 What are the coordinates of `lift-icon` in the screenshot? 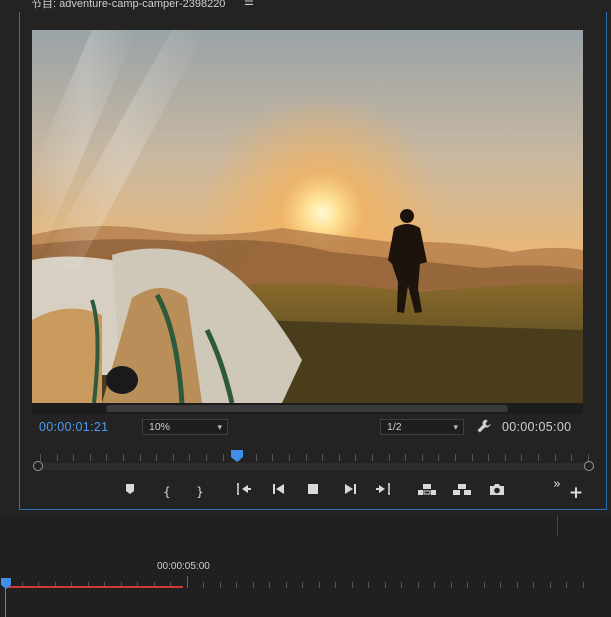 It's located at (427, 489).